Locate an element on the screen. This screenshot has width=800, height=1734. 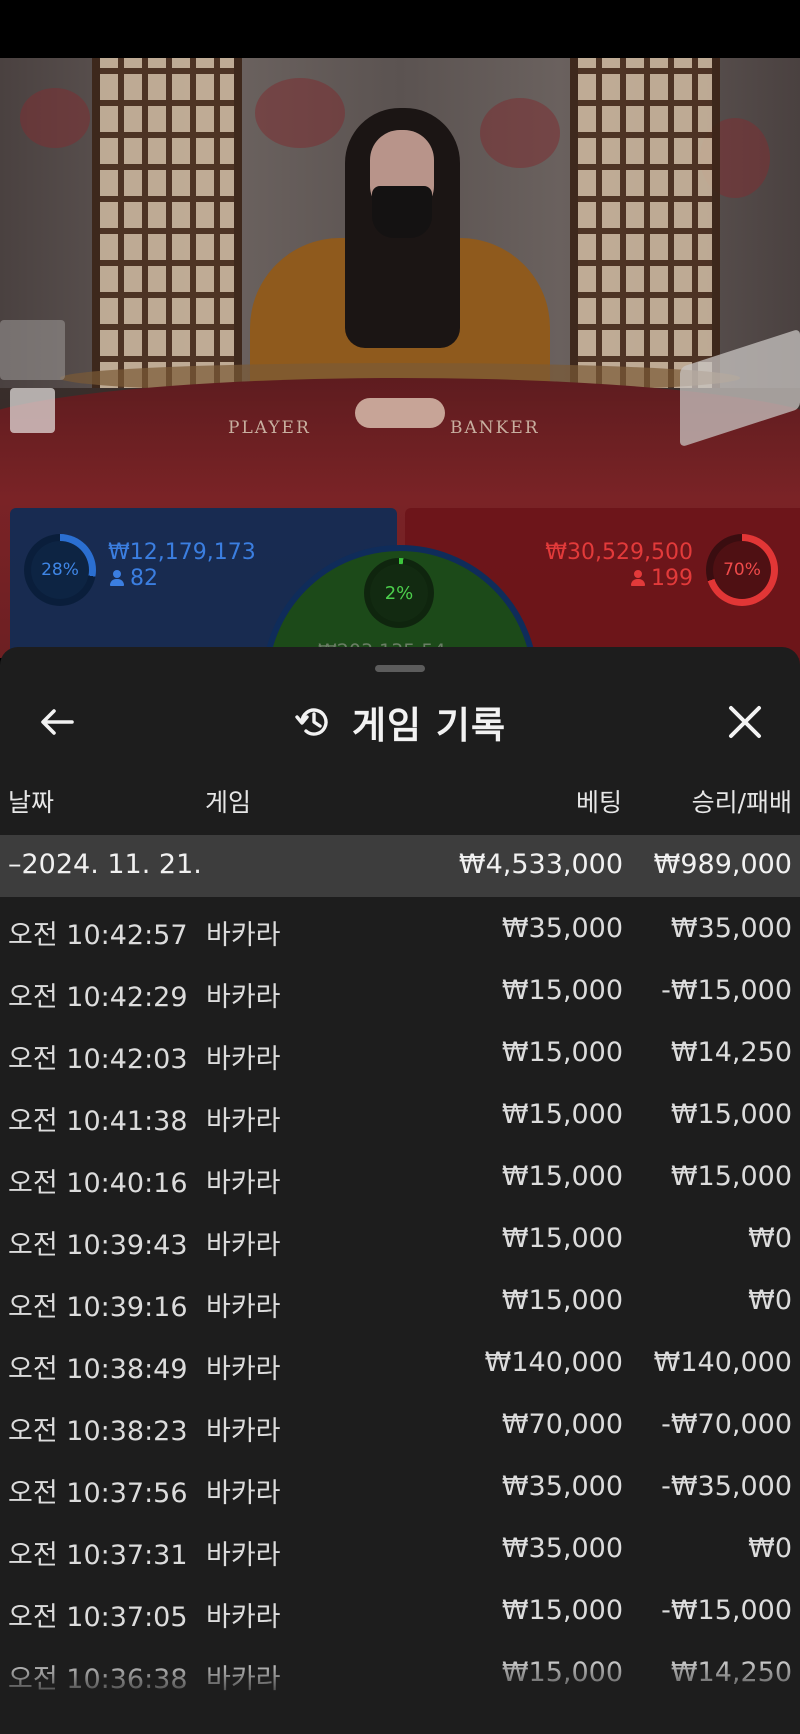
history-row: 오전 10:42:03 바카라 ₩15,000 ₩14,250 is located at coordinates (400, 1052).